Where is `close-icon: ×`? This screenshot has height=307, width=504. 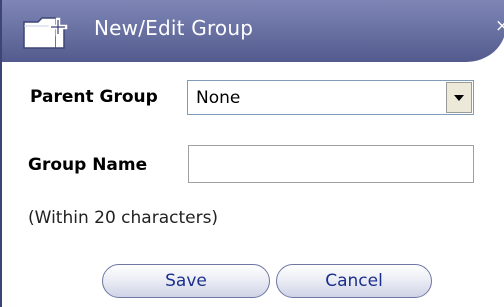
close-icon: × is located at coordinates (499, 26).